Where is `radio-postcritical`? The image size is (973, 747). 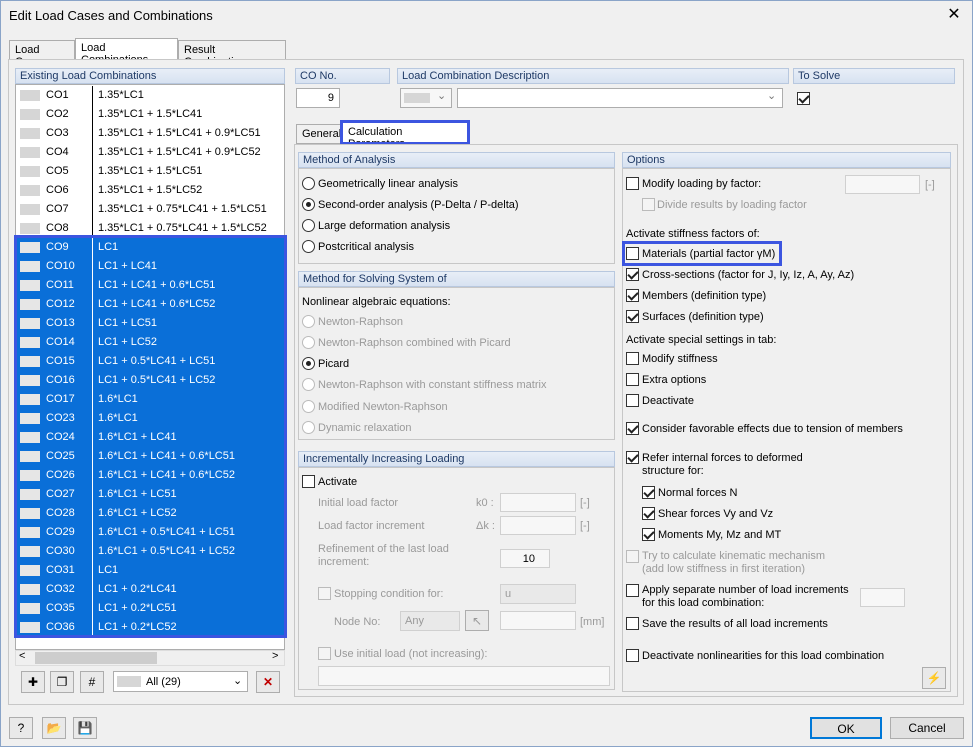
radio-postcritical is located at coordinates (308, 246).